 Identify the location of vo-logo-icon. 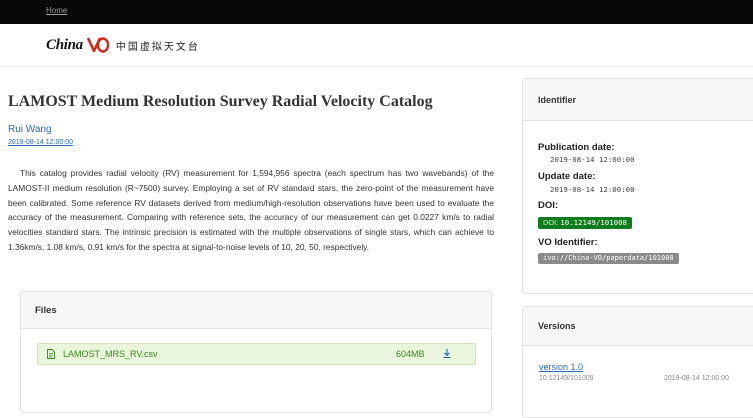
(98, 45).